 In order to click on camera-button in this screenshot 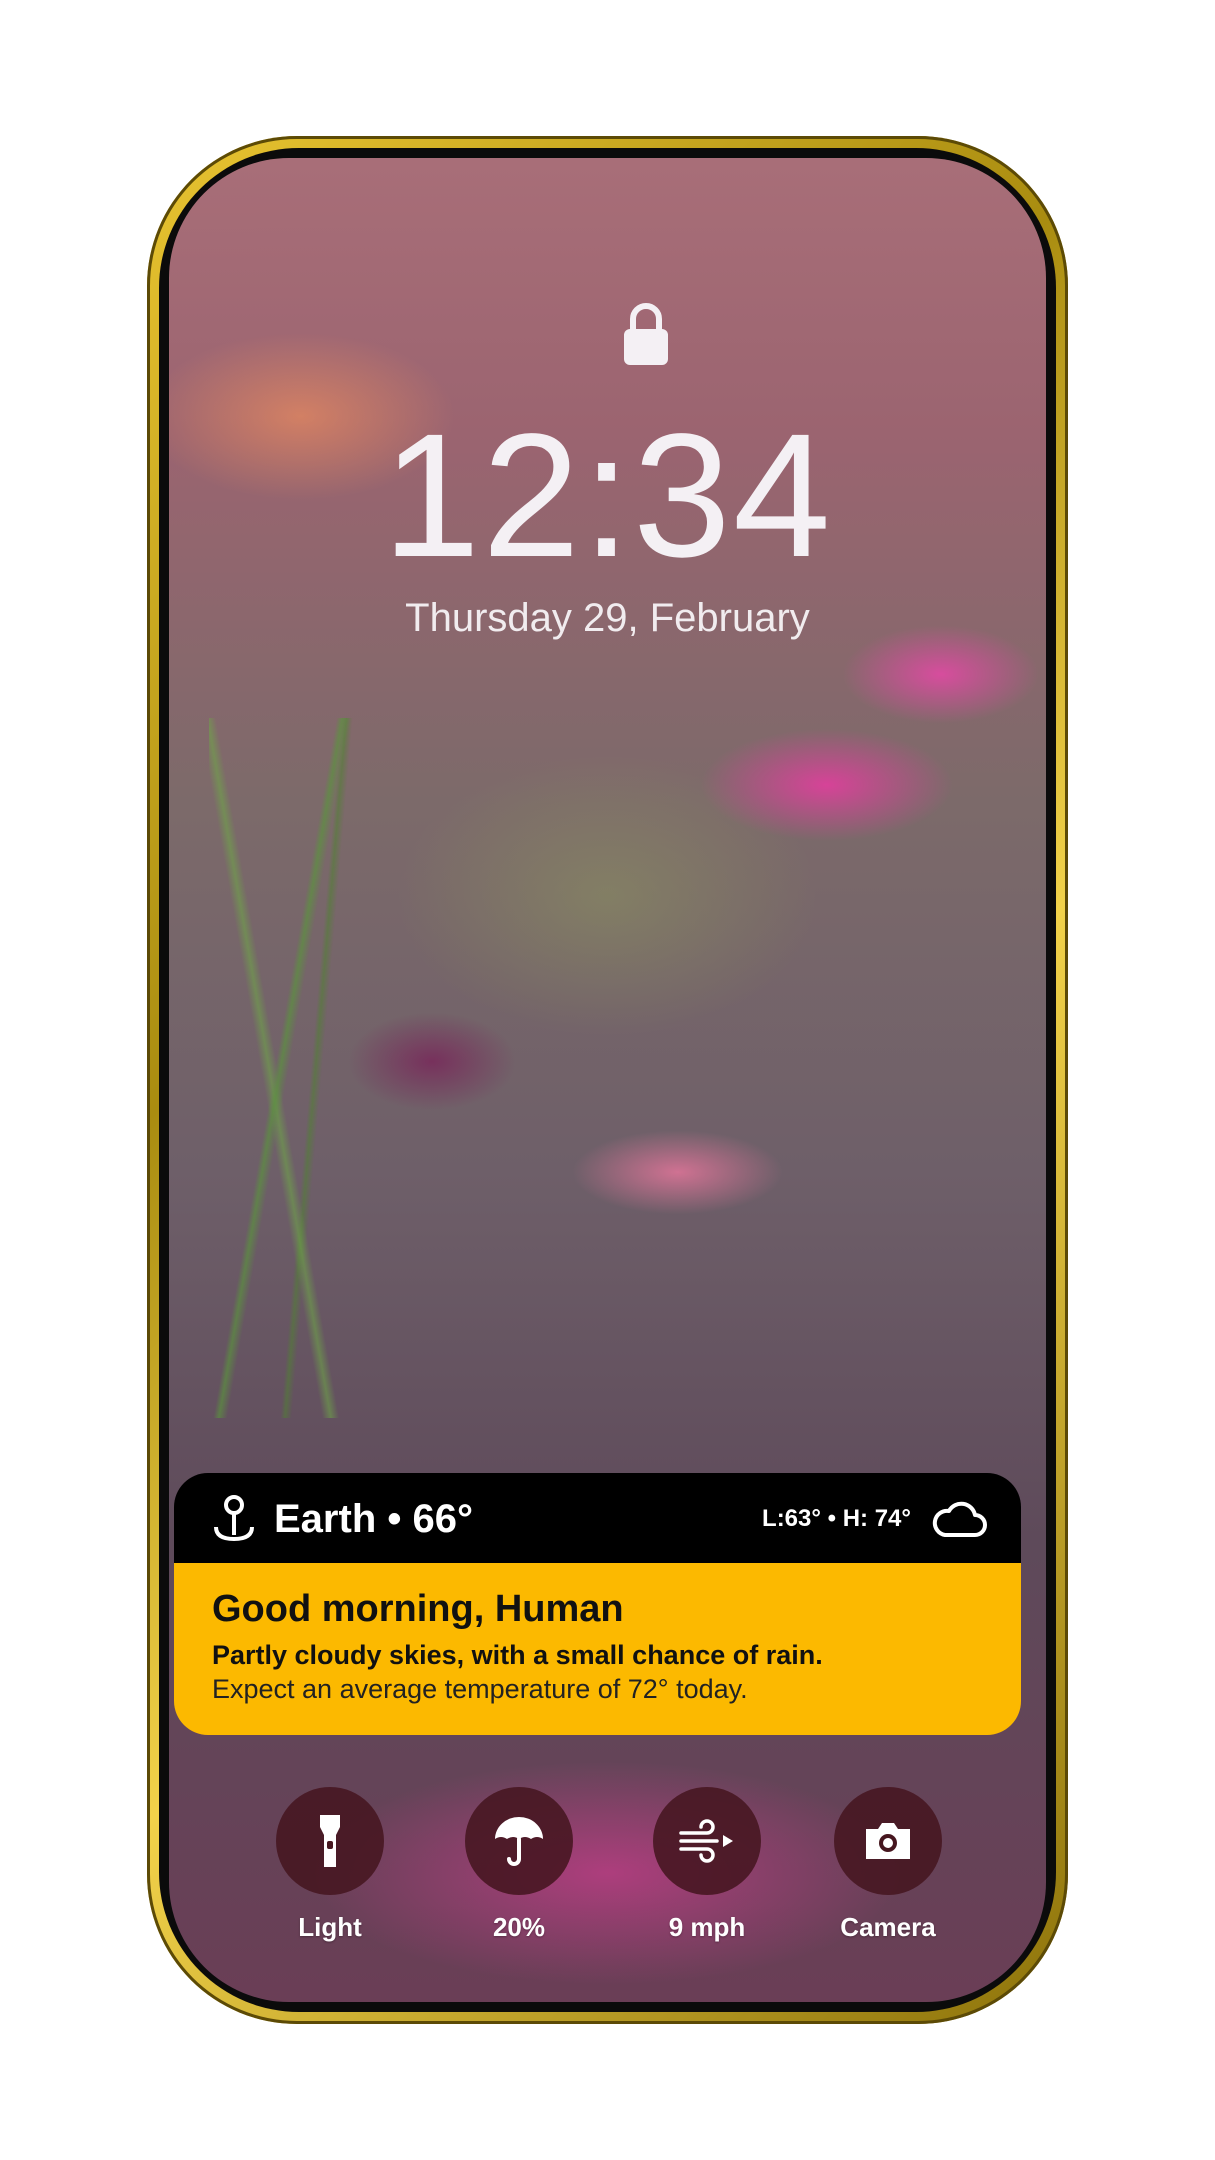, I will do `click(888, 1841)`.